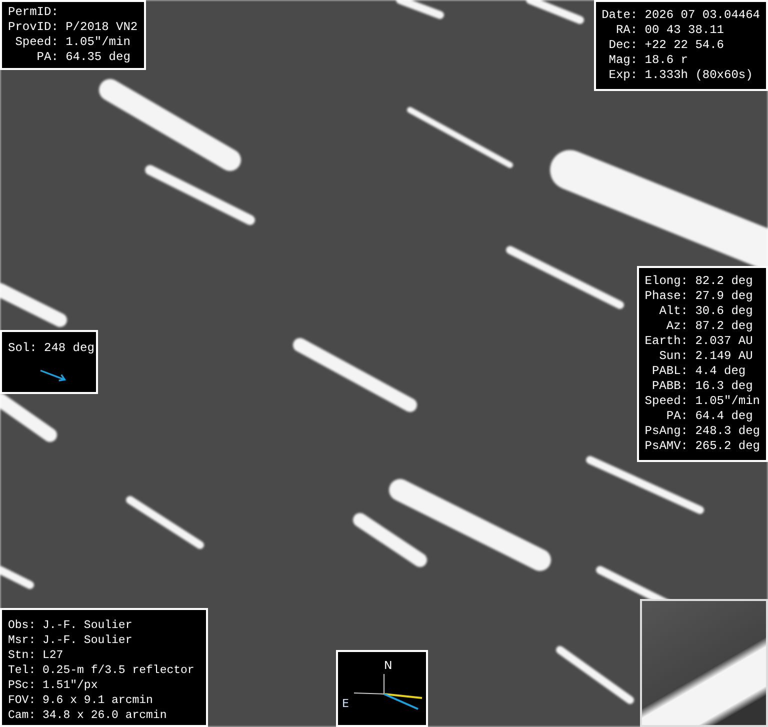 Image resolution: width=768 pixels, height=727 pixels. What do you see at coordinates (669, 371) in the screenshot?
I see `field-label: PABL:` at bounding box center [669, 371].